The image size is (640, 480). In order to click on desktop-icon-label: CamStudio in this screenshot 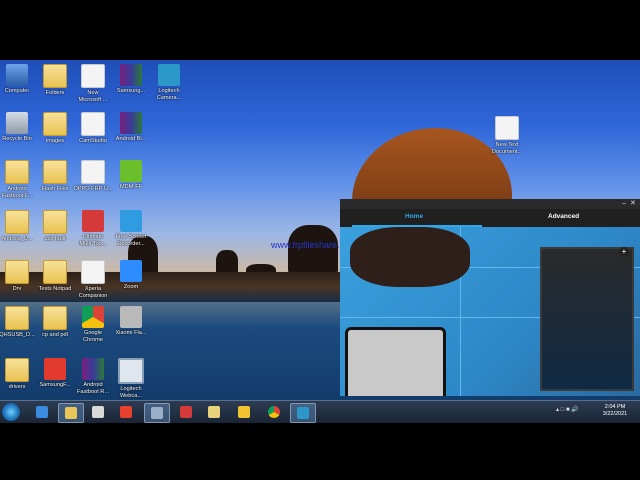, I will do `click(93, 141)`.